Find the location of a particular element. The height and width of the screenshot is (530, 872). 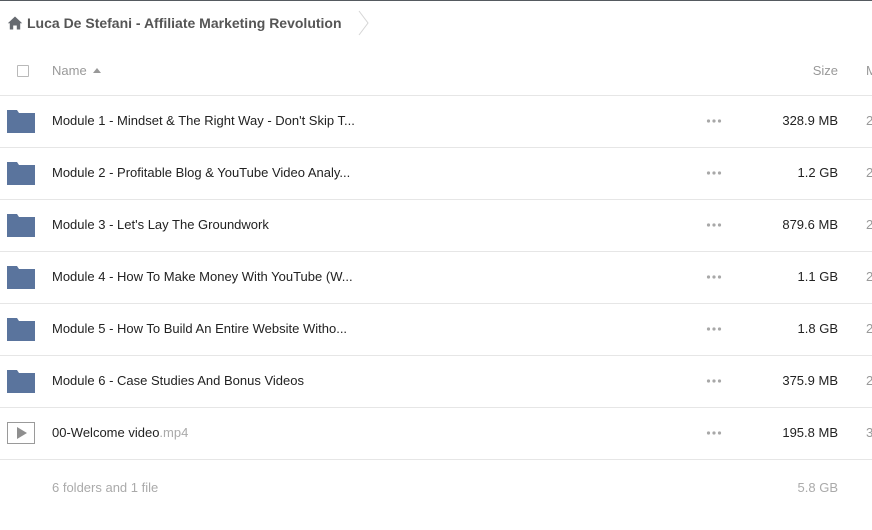

file-size: 375.9 MB is located at coordinates (810, 380).